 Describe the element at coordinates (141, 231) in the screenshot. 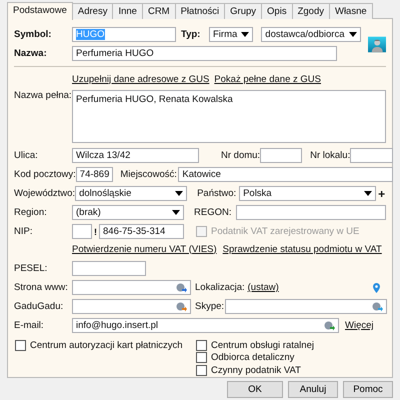

I see `nip-field: 846-75-35-314` at that location.